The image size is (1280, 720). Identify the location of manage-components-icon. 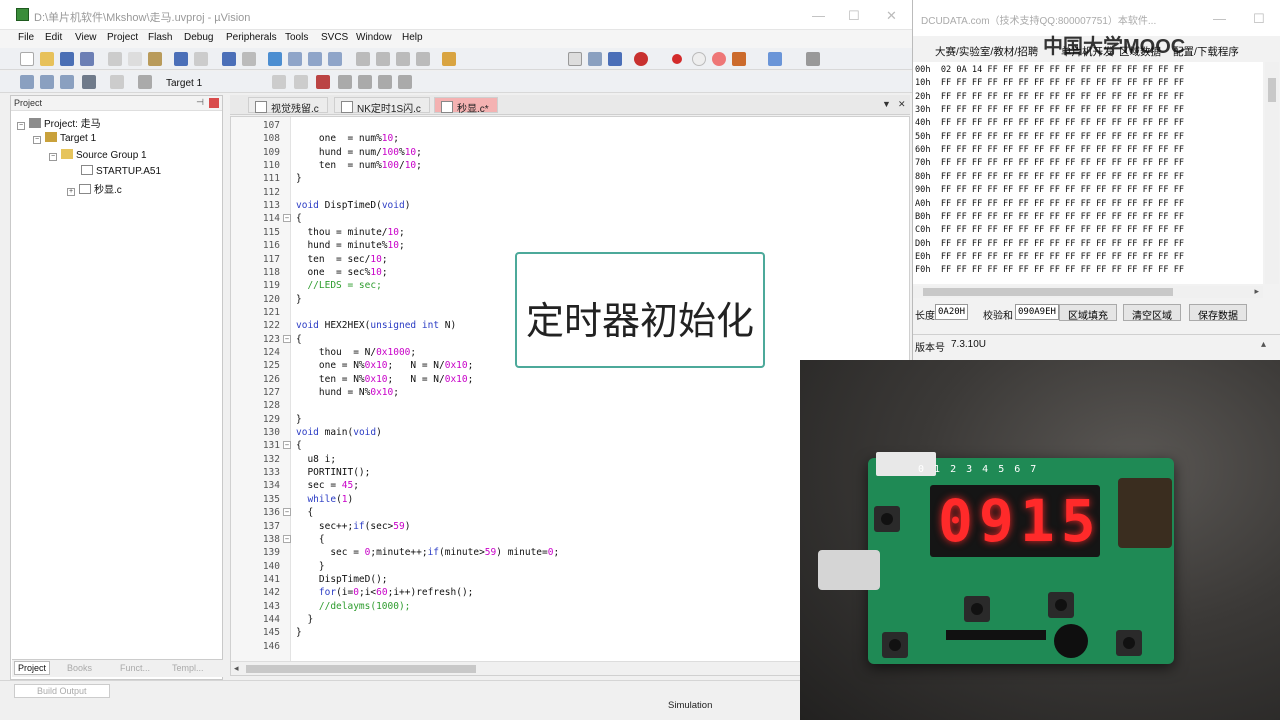
(323, 82).